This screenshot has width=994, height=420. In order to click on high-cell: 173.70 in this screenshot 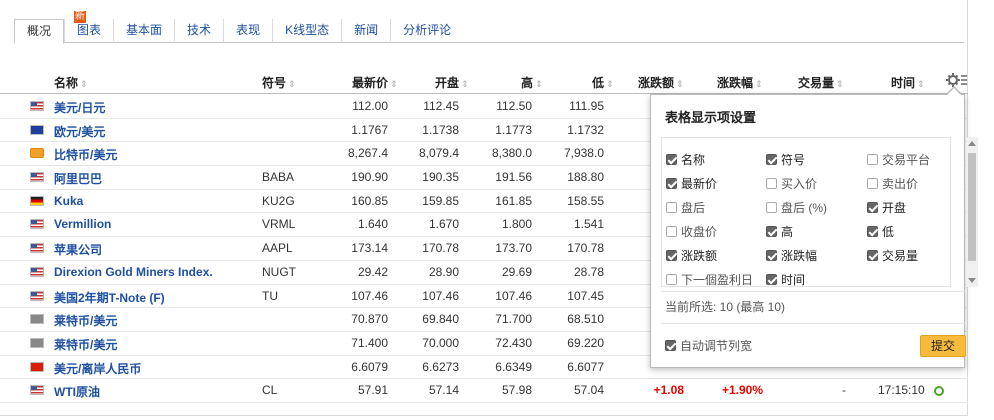, I will do `click(513, 248)`.